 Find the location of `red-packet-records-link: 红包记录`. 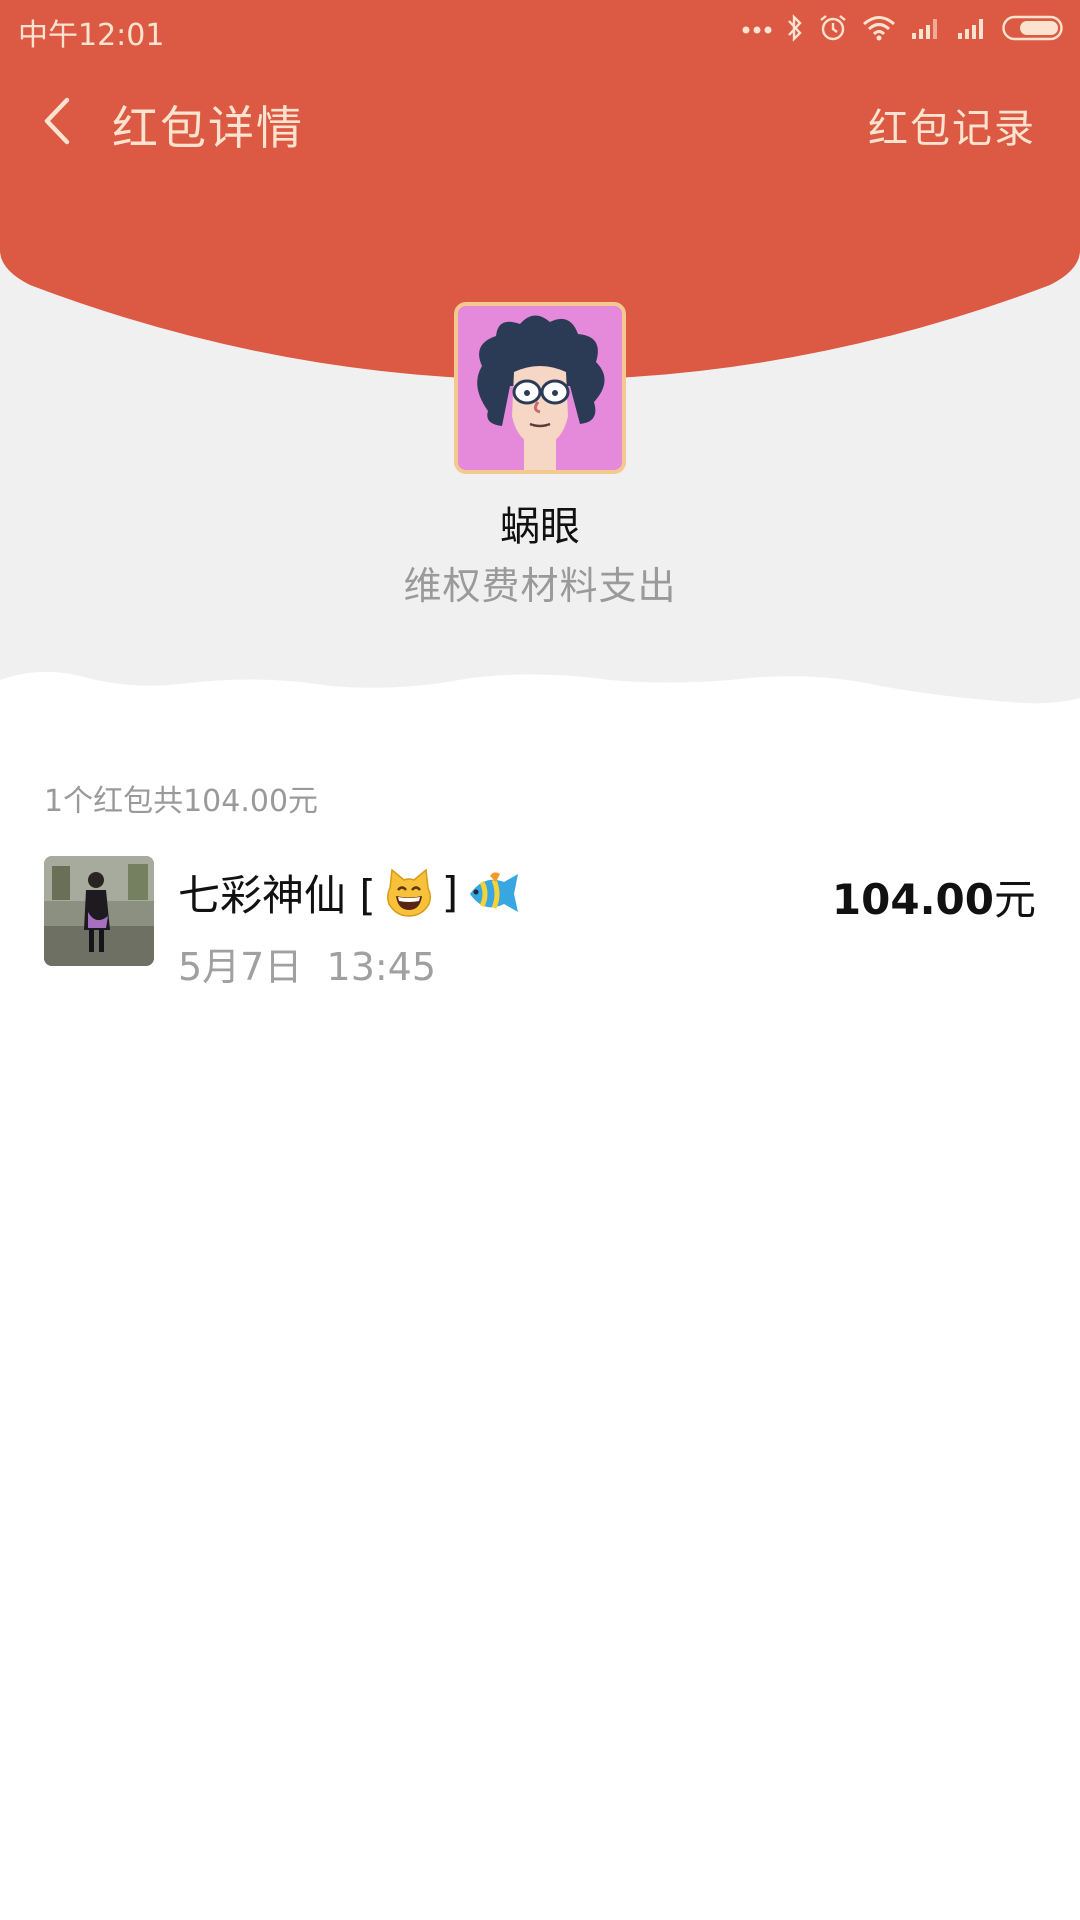

red-packet-records-link: 红包记录 is located at coordinates (952, 125).